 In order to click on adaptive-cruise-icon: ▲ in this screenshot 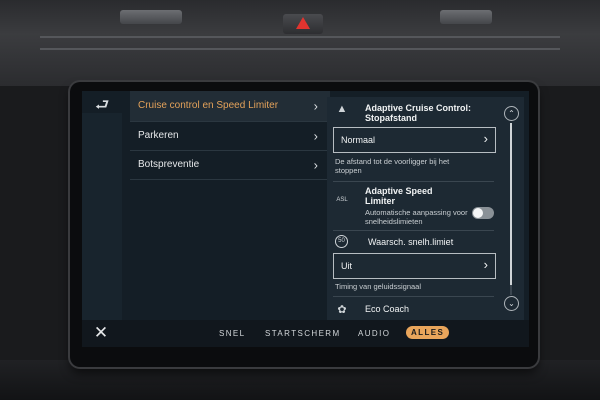, I will do `click(342, 109)`.